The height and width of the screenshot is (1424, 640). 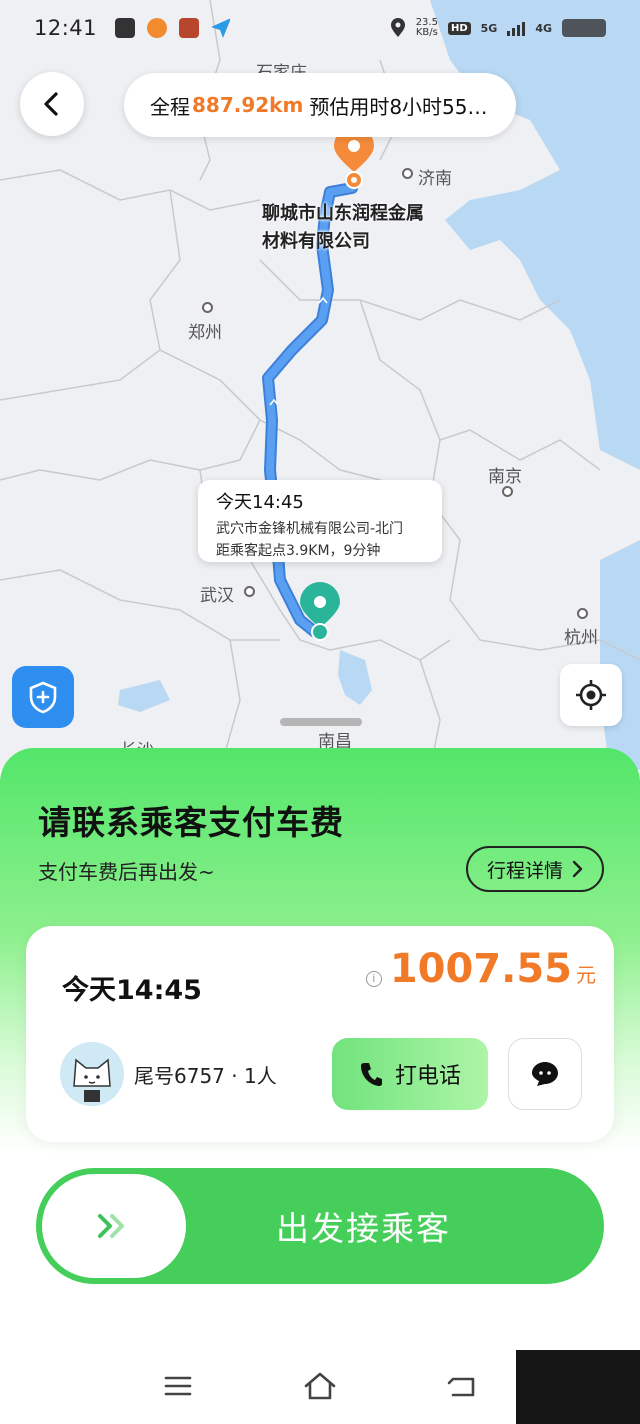 I want to click on chevron-left-icon, so click(x=51, y=104).